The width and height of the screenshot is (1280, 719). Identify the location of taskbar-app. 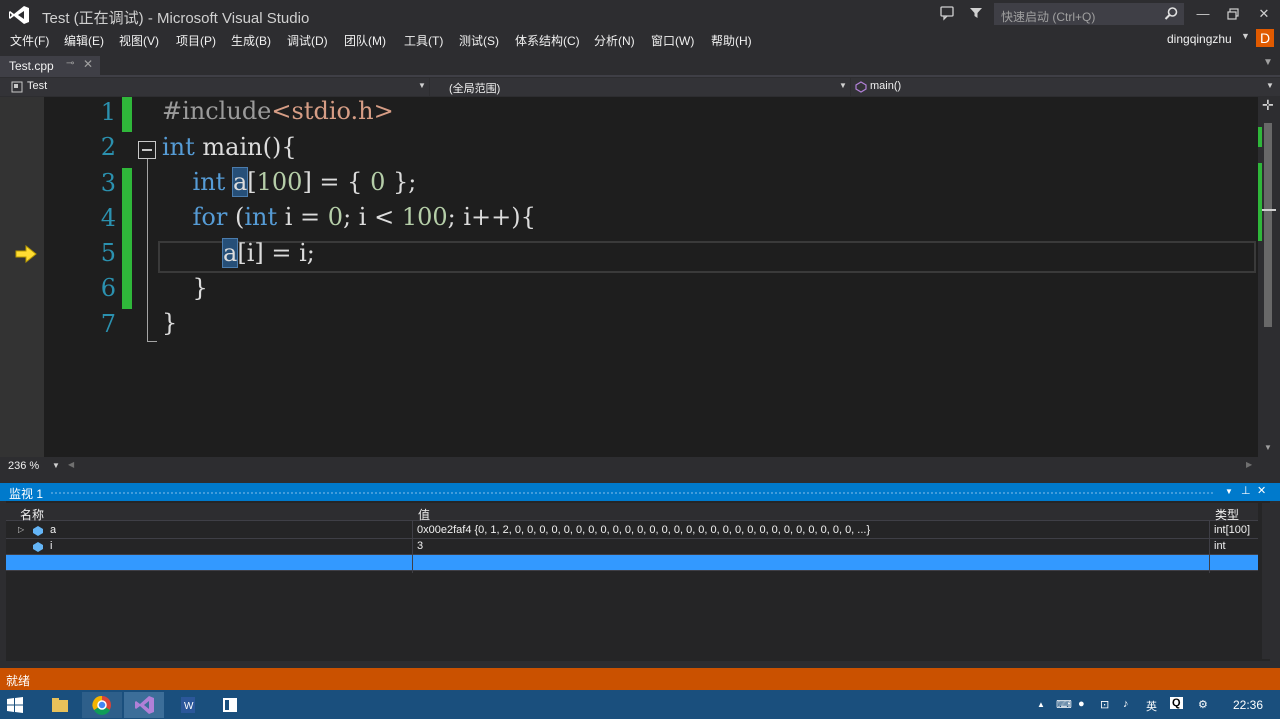
(230, 705).